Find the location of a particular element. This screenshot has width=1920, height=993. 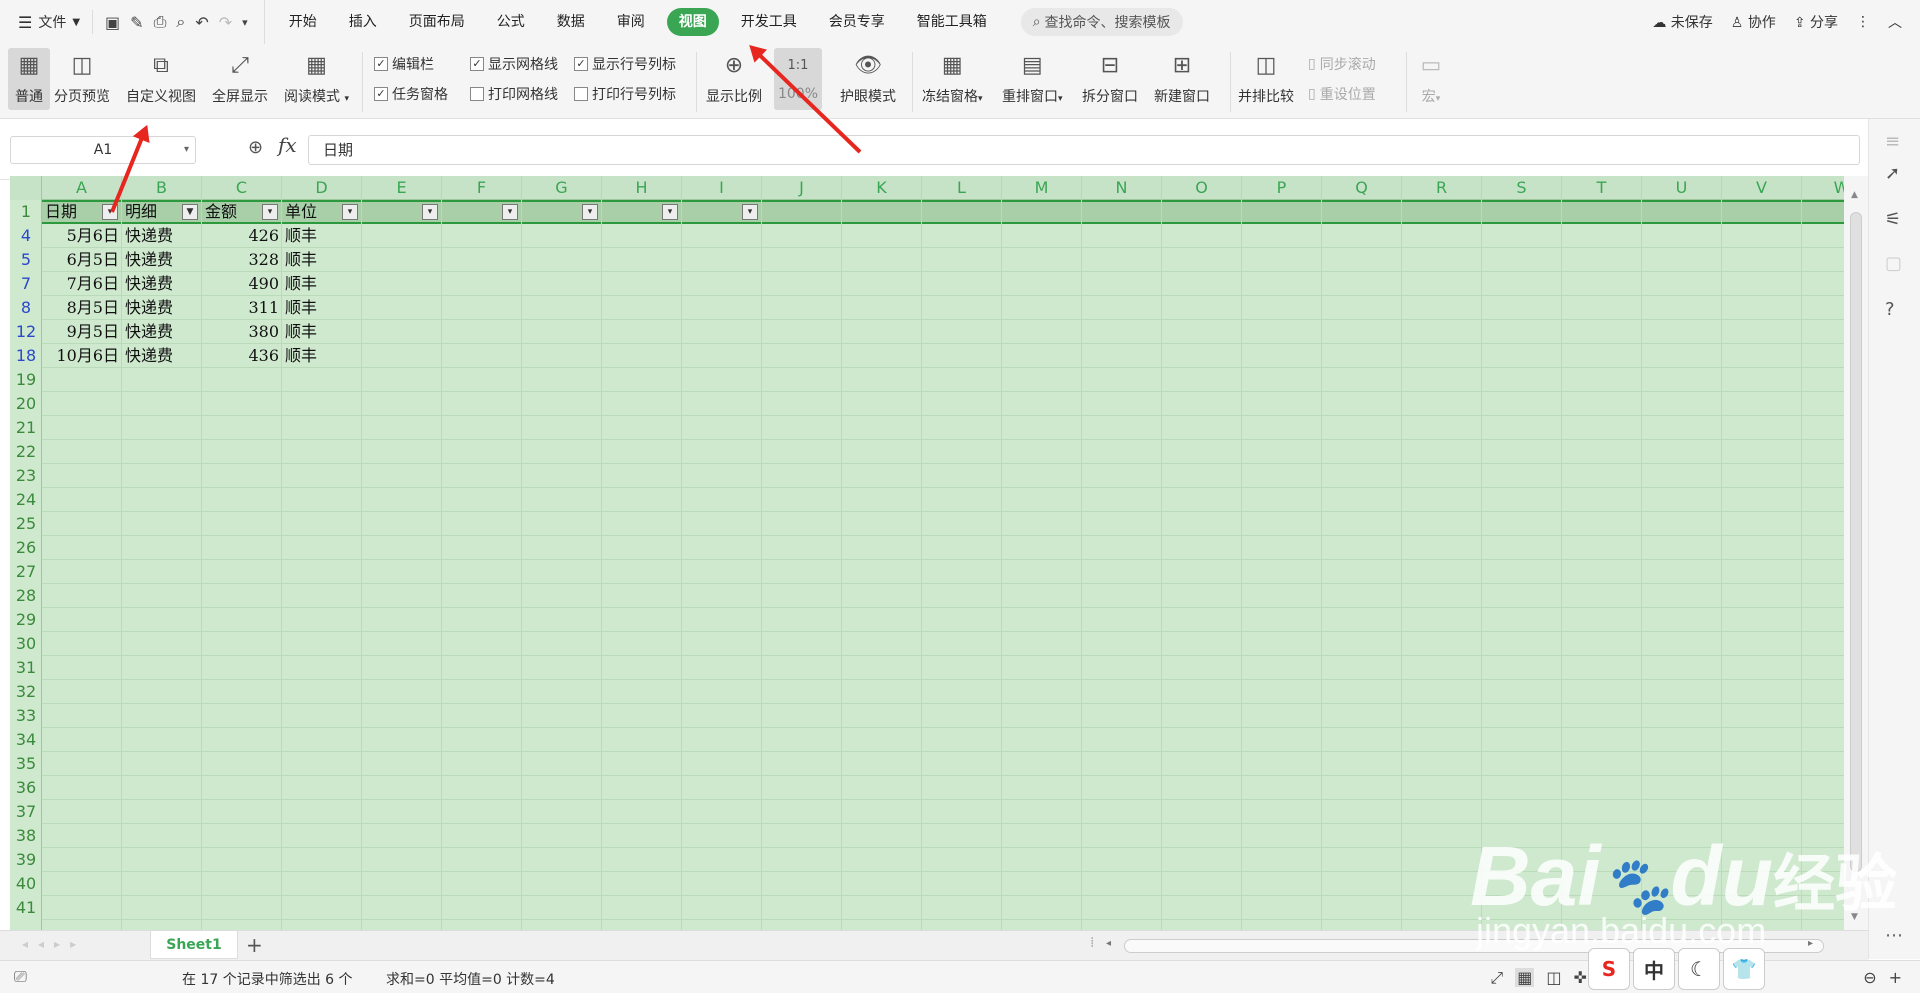

print-headers-checkbox: 打印行号列标 is located at coordinates (625, 94).